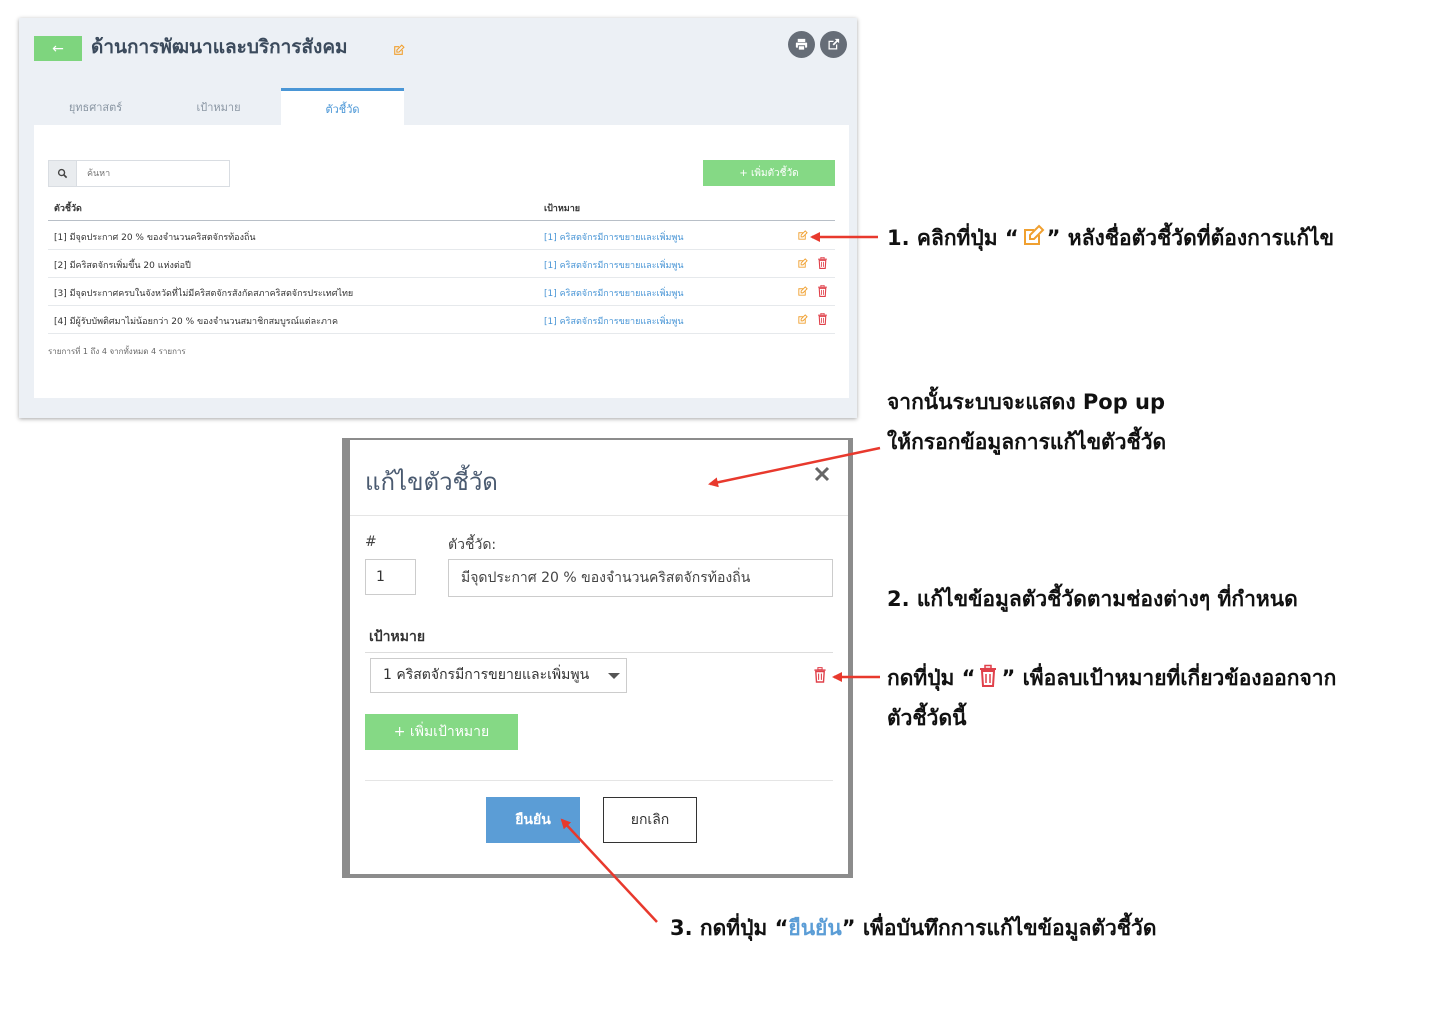 The height and width of the screenshot is (1009, 1440). What do you see at coordinates (927, 718) in the screenshot?
I see `annotation-delete-line2: ตัวชี้วัดนี้` at bounding box center [927, 718].